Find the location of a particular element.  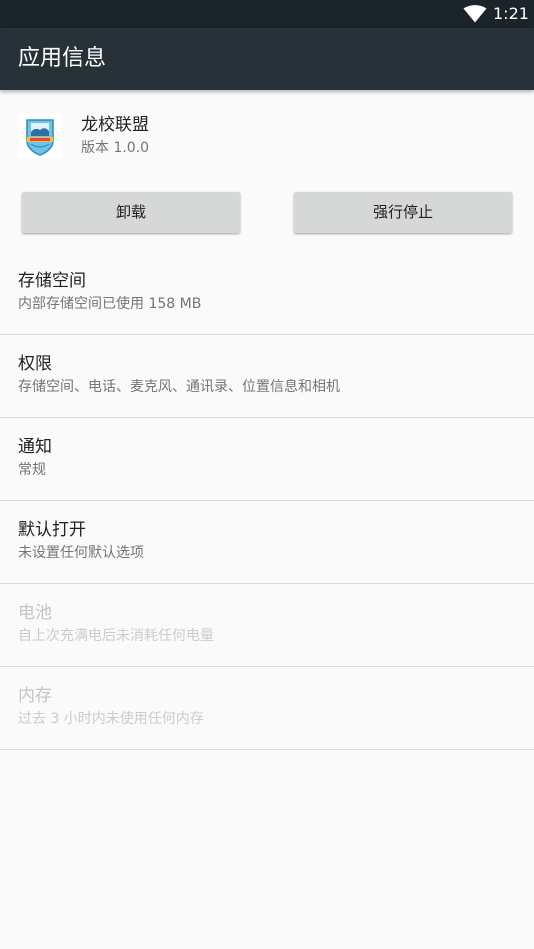

list-item-battery: 电池 自上次充满电后未消耗任何电量 is located at coordinates (267, 625).